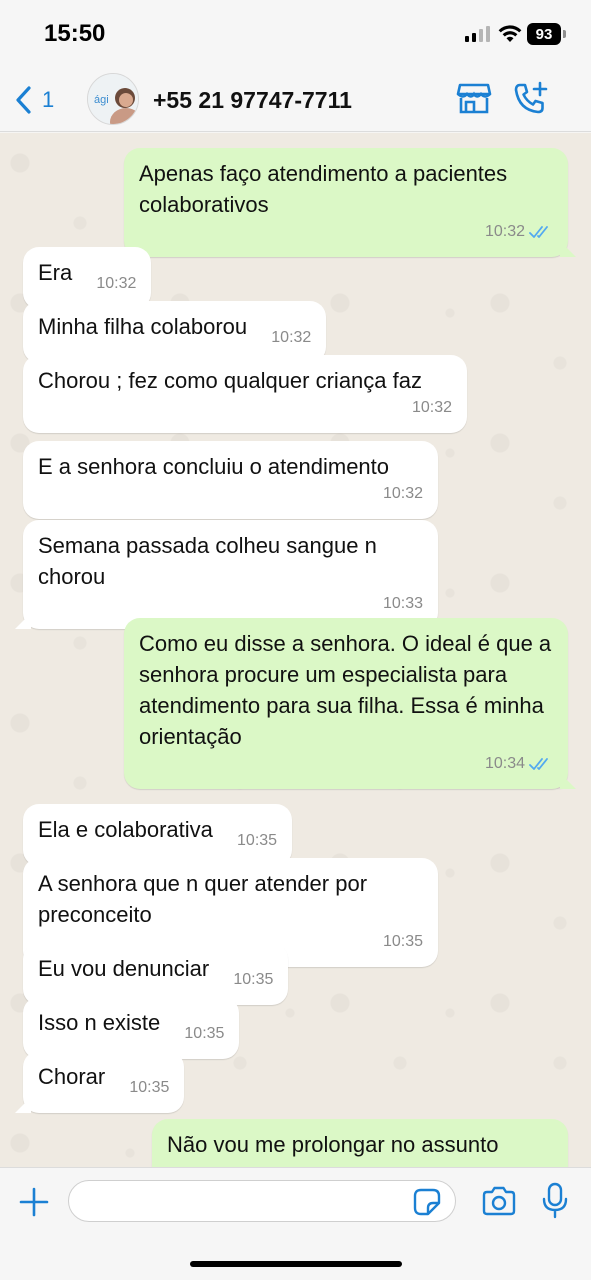 Image resolution: width=591 pixels, height=1280 pixels. What do you see at coordinates (510, 33) in the screenshot?
I see `wifi-icon` at bounding box center [510, 33].